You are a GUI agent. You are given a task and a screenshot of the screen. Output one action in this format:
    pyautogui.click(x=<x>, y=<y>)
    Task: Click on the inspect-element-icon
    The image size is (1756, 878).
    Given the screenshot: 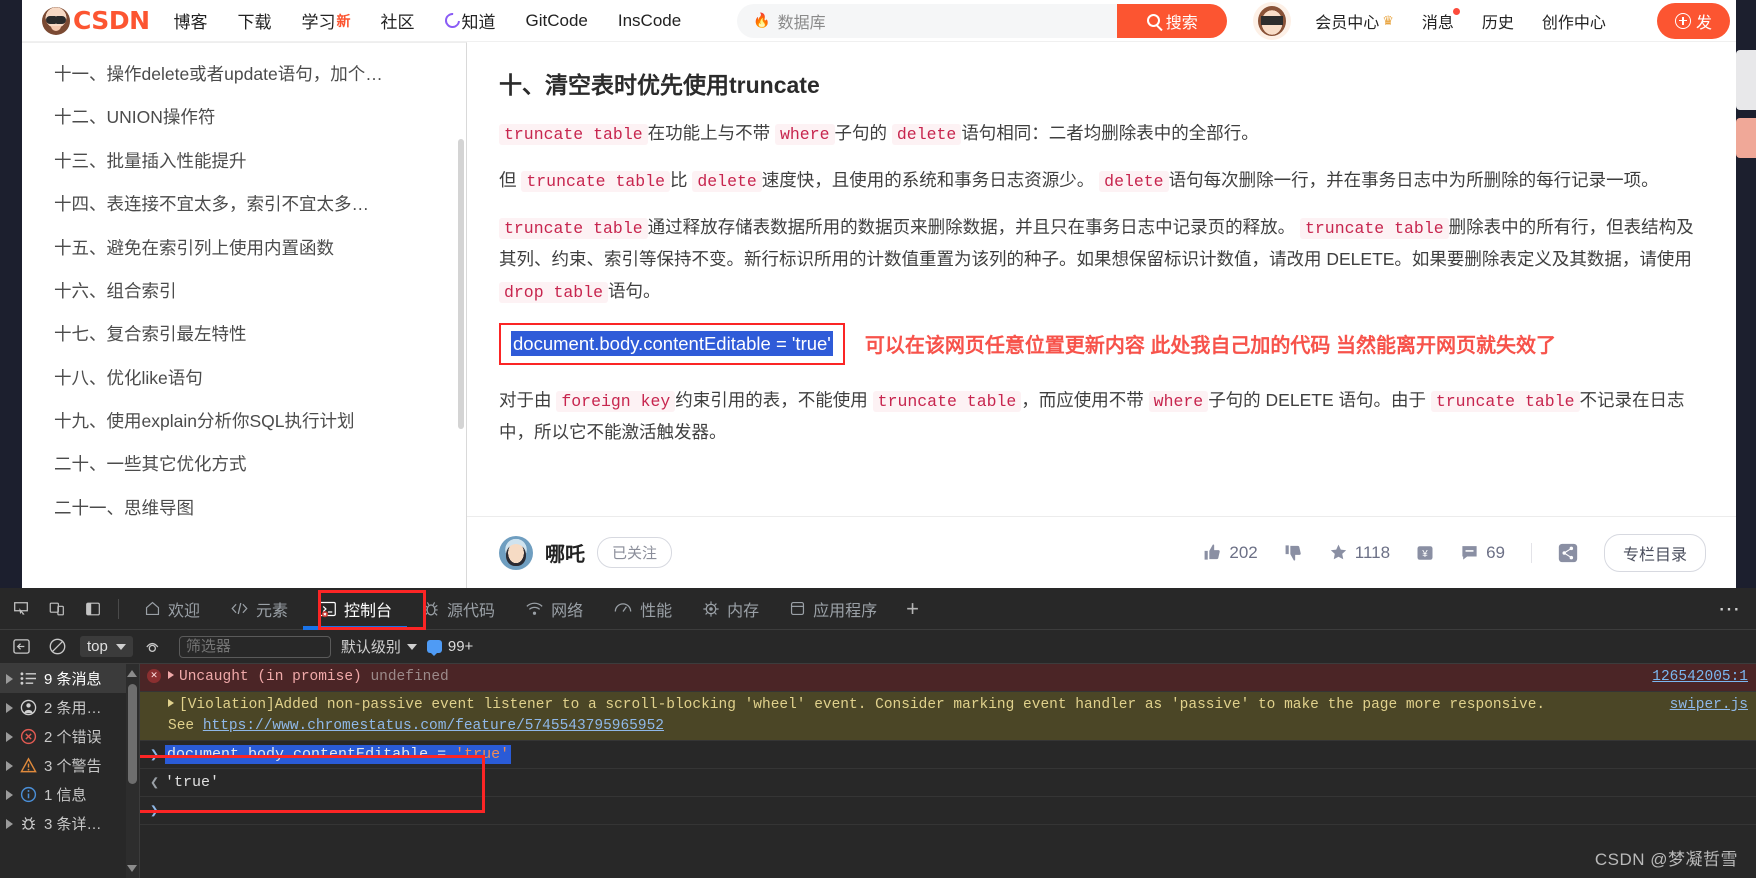 What is the action you would take?
    pyautogui.click(x=21, y=609)
    